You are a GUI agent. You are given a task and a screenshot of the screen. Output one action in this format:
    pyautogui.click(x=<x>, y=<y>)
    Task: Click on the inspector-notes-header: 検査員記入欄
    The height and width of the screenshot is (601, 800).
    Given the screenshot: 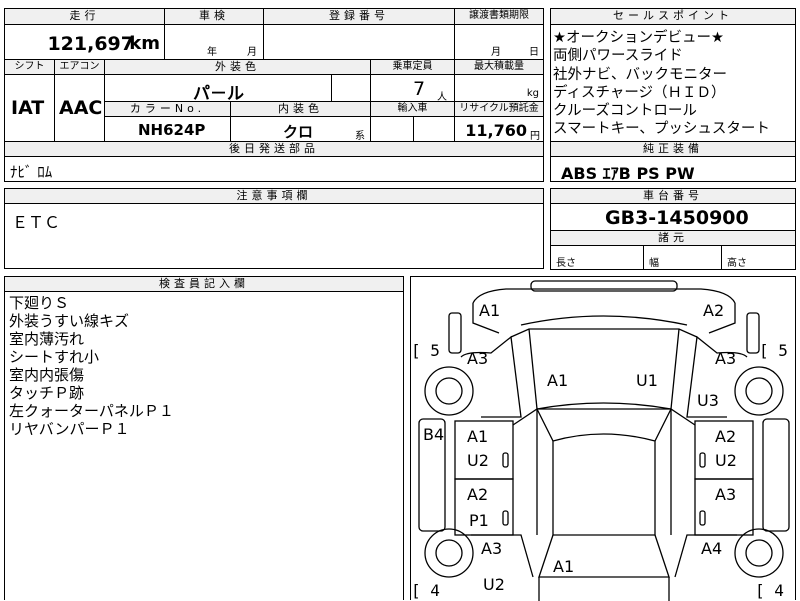 What is the action you would take?
    pyautogui.click(x=204, y=284)
    